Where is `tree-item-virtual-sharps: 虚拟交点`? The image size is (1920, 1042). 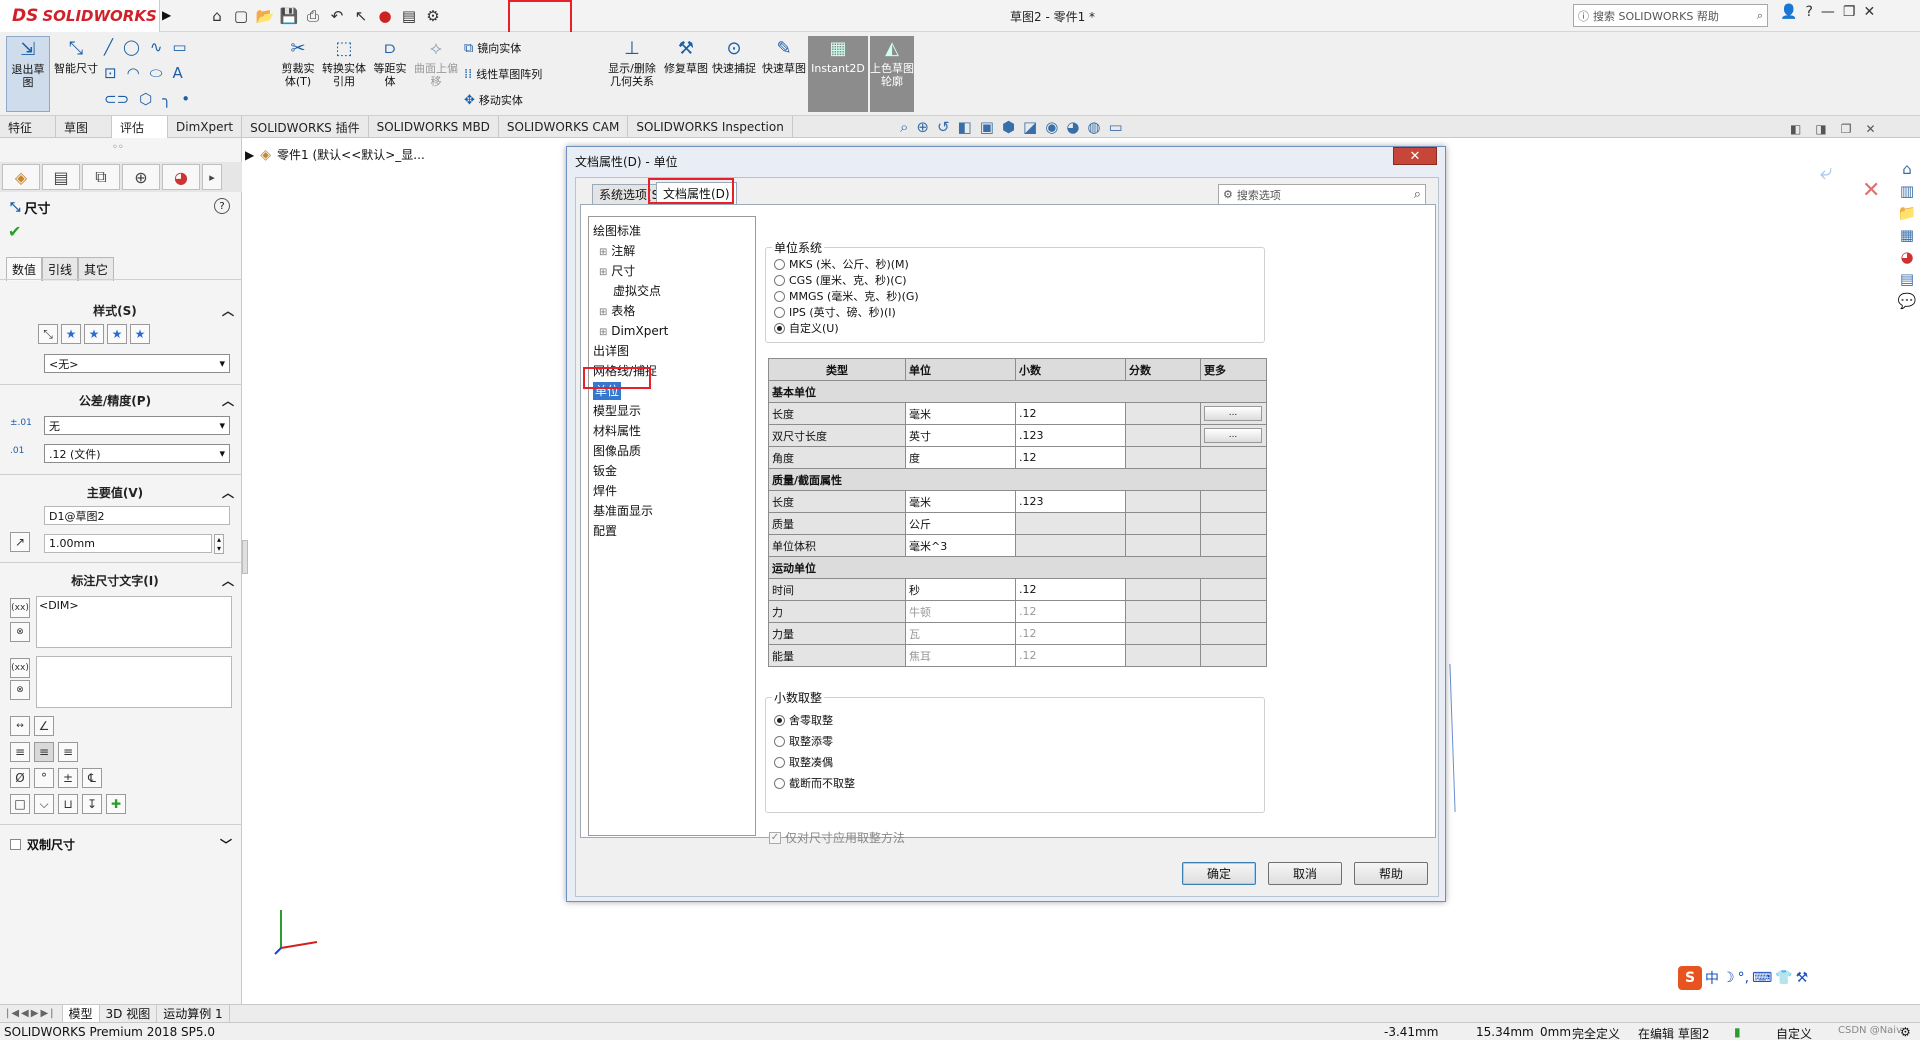 tree-item-virtual-sharps: 虚拟交点 is located at coordinates (672, 291).